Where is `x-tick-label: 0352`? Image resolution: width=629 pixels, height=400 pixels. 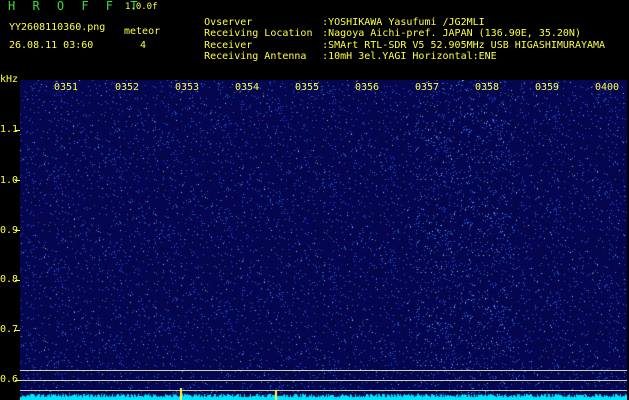
x-tick-label: 0352 is located at coordinates (127, 87).